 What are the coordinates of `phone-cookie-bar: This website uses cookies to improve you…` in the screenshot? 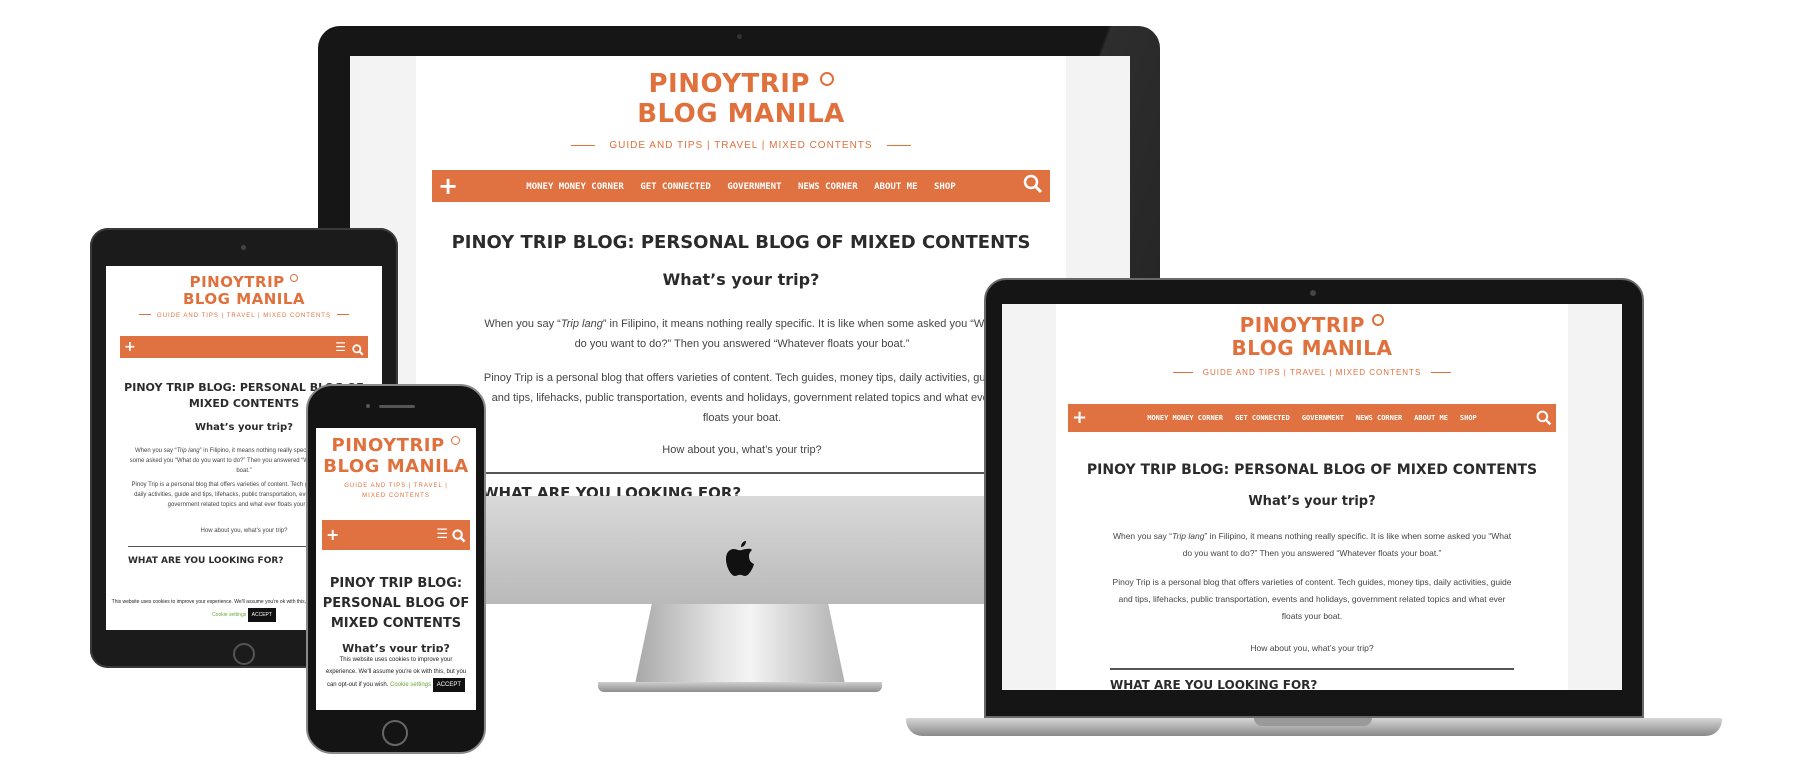 It's located at (396, 681).